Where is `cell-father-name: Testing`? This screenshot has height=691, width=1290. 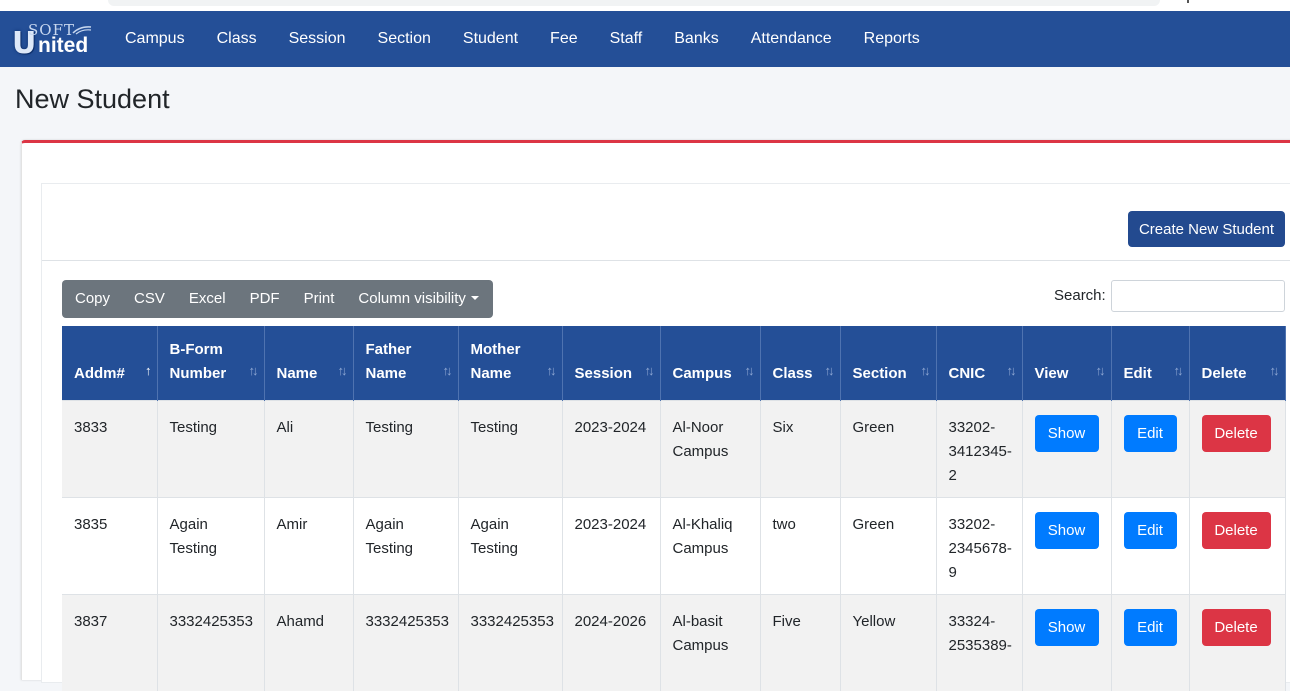
cell-father-name: Testing is located at coordinates (406, 448).